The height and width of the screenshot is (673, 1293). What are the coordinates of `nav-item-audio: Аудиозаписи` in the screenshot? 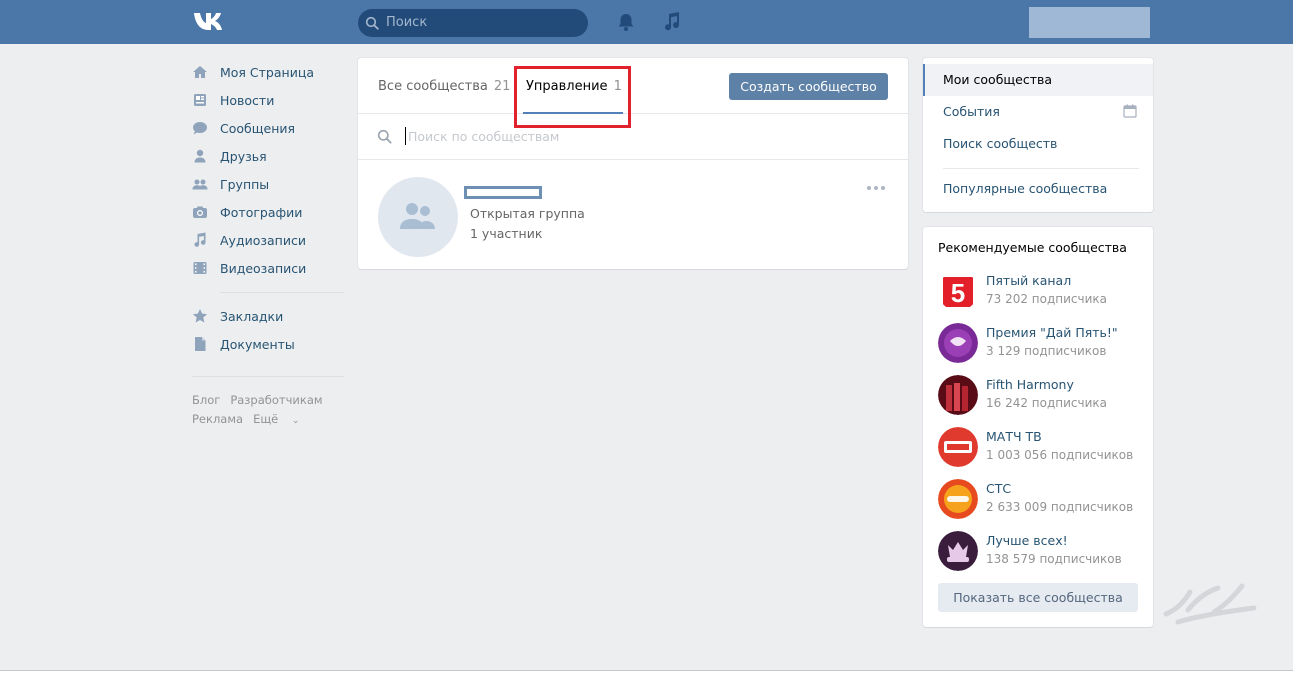 It's located at (268, 240).